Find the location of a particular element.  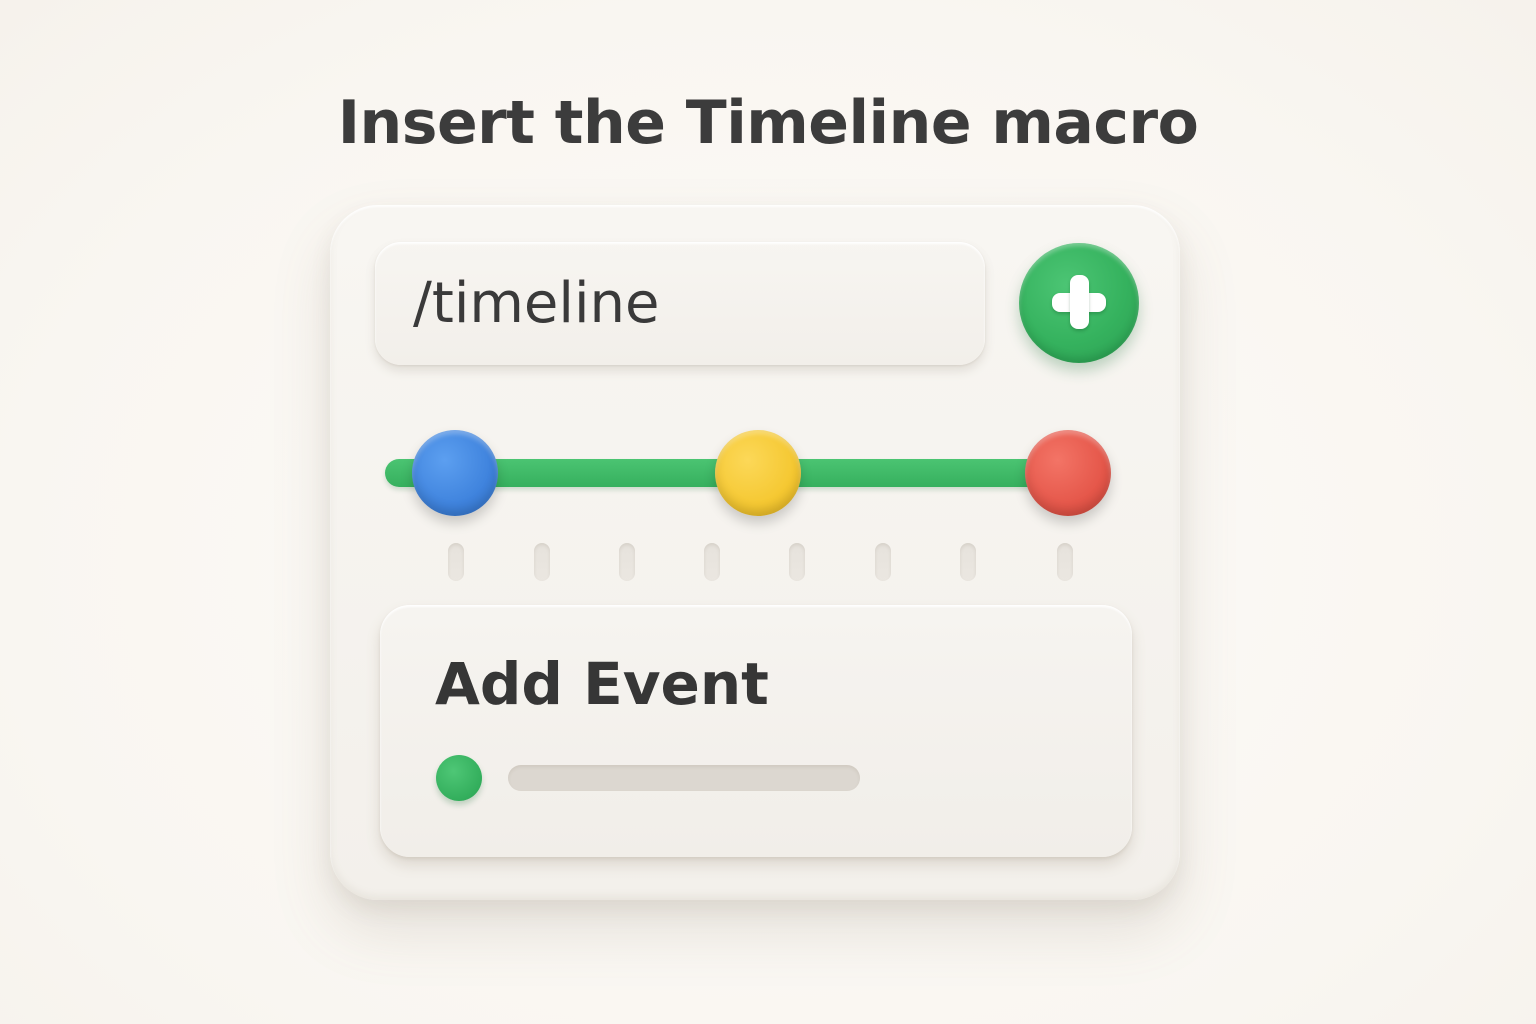

event-status-dot is located at coordinates (459, 778).